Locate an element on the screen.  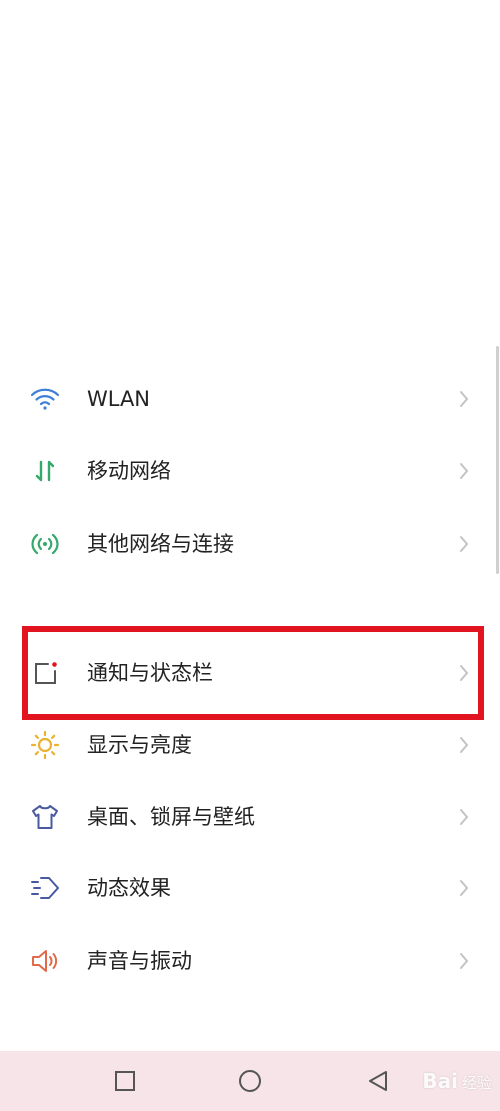
settings-item-sound-vibration: 声音与振动 is located at coordinates (250, 961).